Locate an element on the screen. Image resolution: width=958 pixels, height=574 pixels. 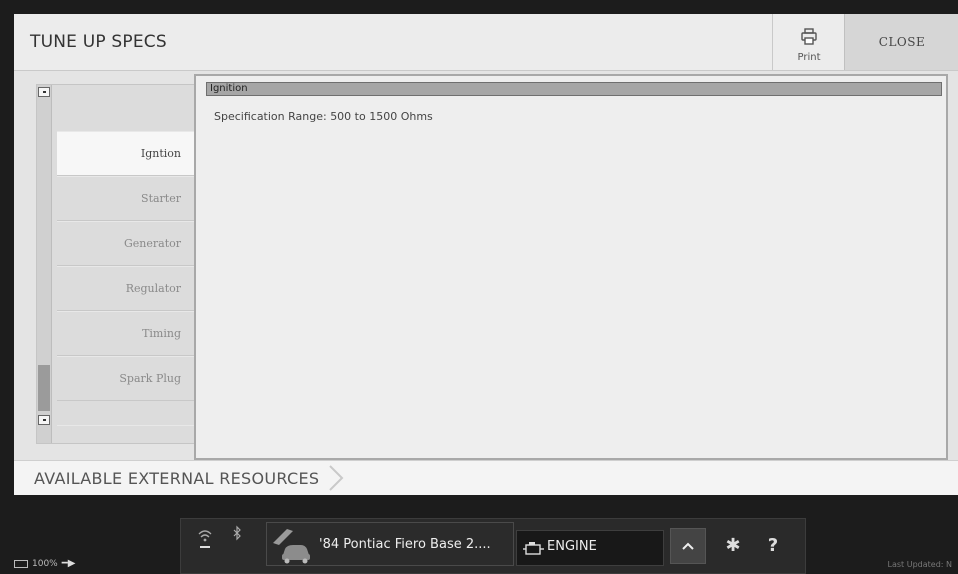
chevron-up-icon is located at coordinates (688, 546).